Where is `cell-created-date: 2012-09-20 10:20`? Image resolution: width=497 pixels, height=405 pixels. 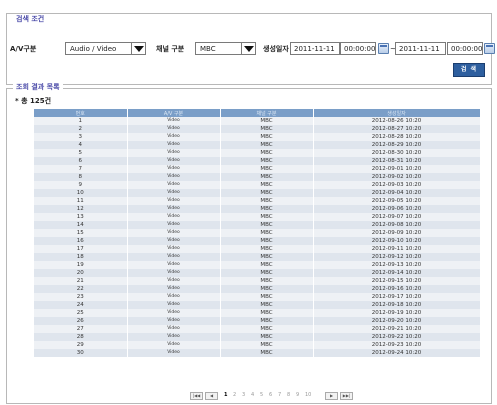 cell-created-date: 2012-09-20 10:20 is located at coordinates (397, 321).